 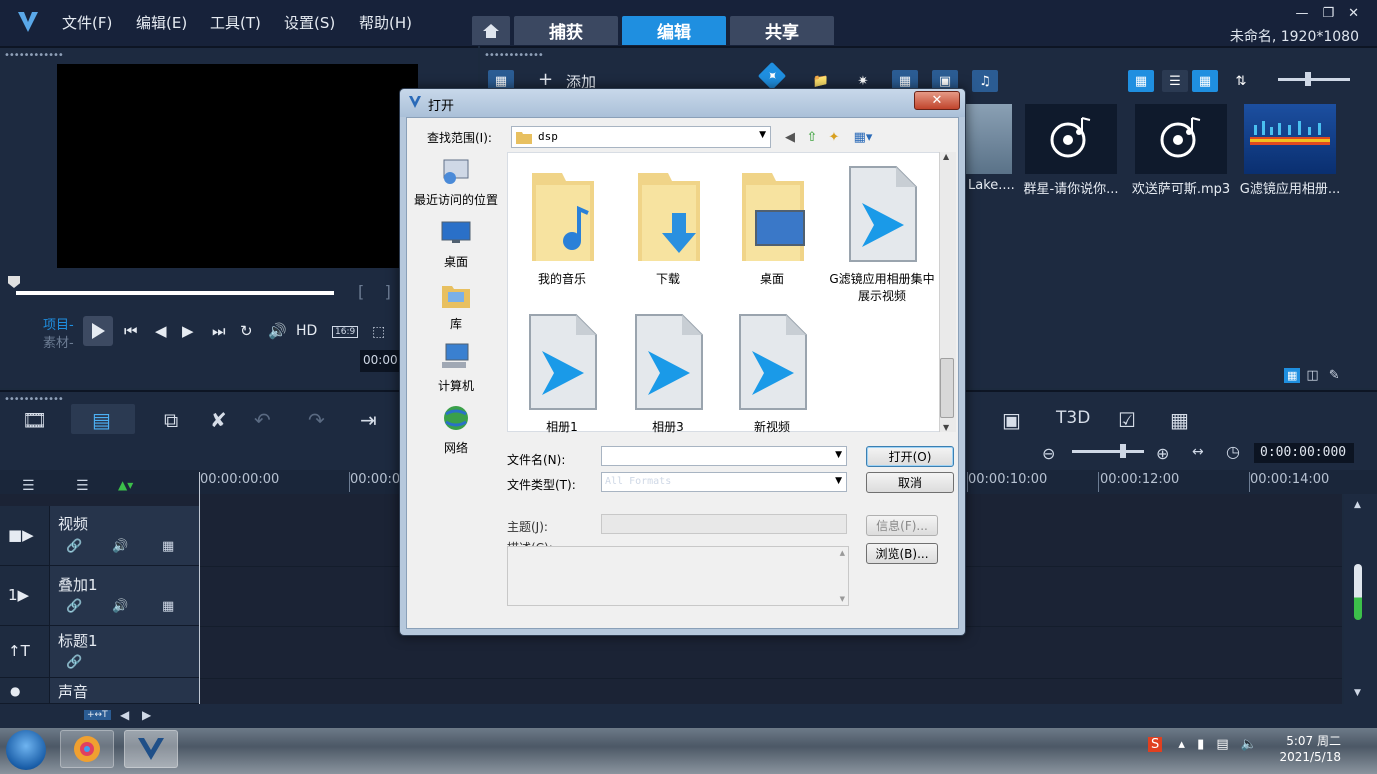 I want to click on menu-file: 文件(F), so click(x=87, y=22).